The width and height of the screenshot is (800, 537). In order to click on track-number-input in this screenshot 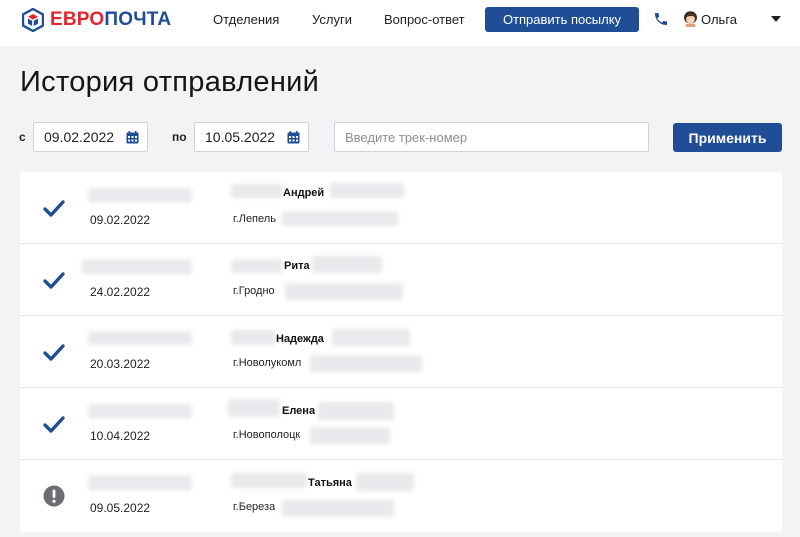, I will do `click(491, 137)`.